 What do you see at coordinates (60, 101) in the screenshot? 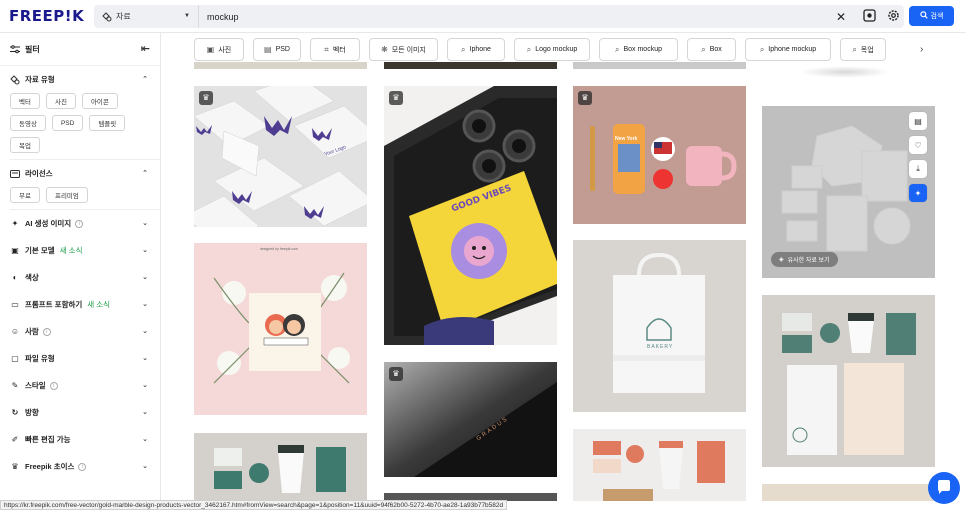
I see `asset-type-chip: 사진` at bounding box center [60, 101].